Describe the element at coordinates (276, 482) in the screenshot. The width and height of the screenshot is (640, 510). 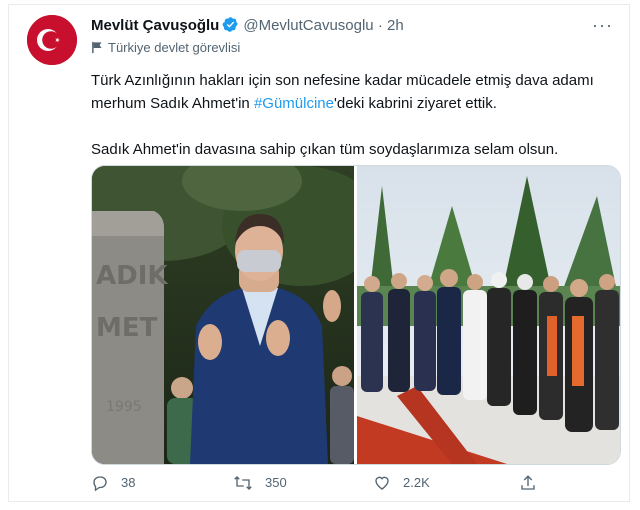
I see `retweet-count: 350` at that location.